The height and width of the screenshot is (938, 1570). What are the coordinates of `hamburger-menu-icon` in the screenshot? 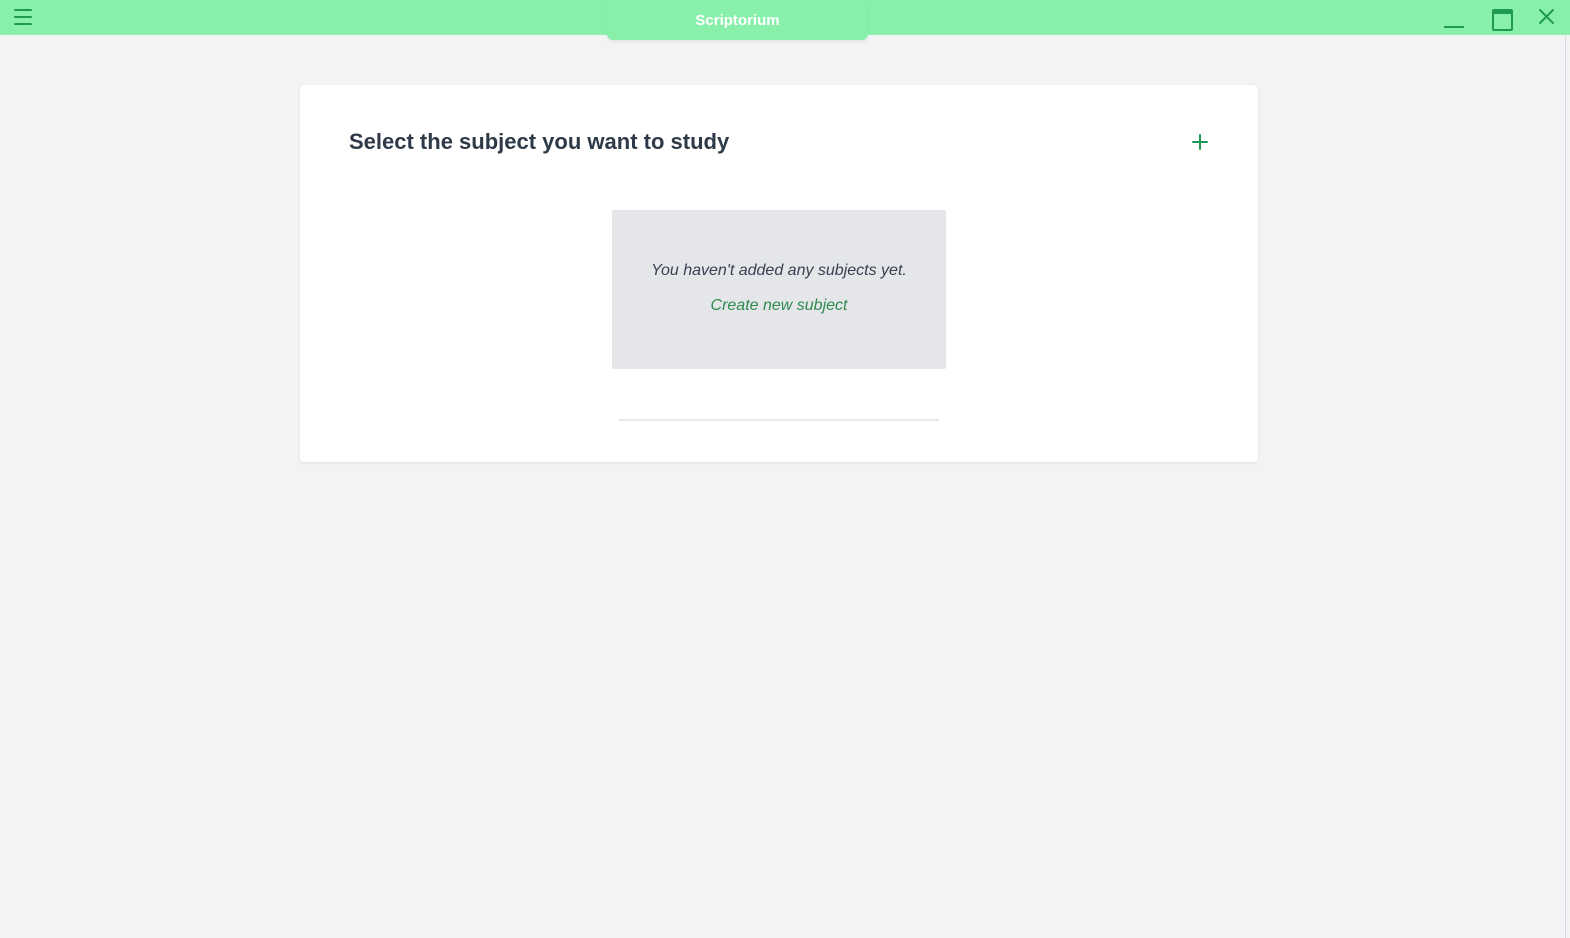 It's located at (23, 17).